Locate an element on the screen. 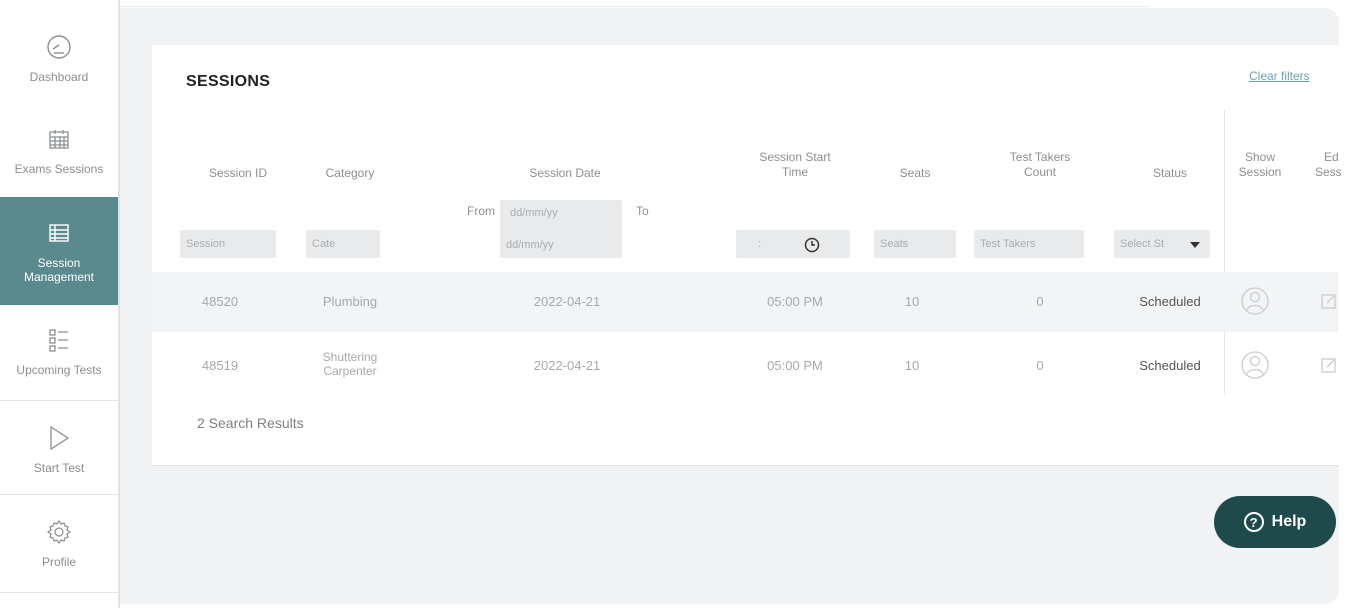 The width and height of the screenshot is (1347, 608). sidebar-item-dashboard: Dashboard is located at coordinates (59, 58).